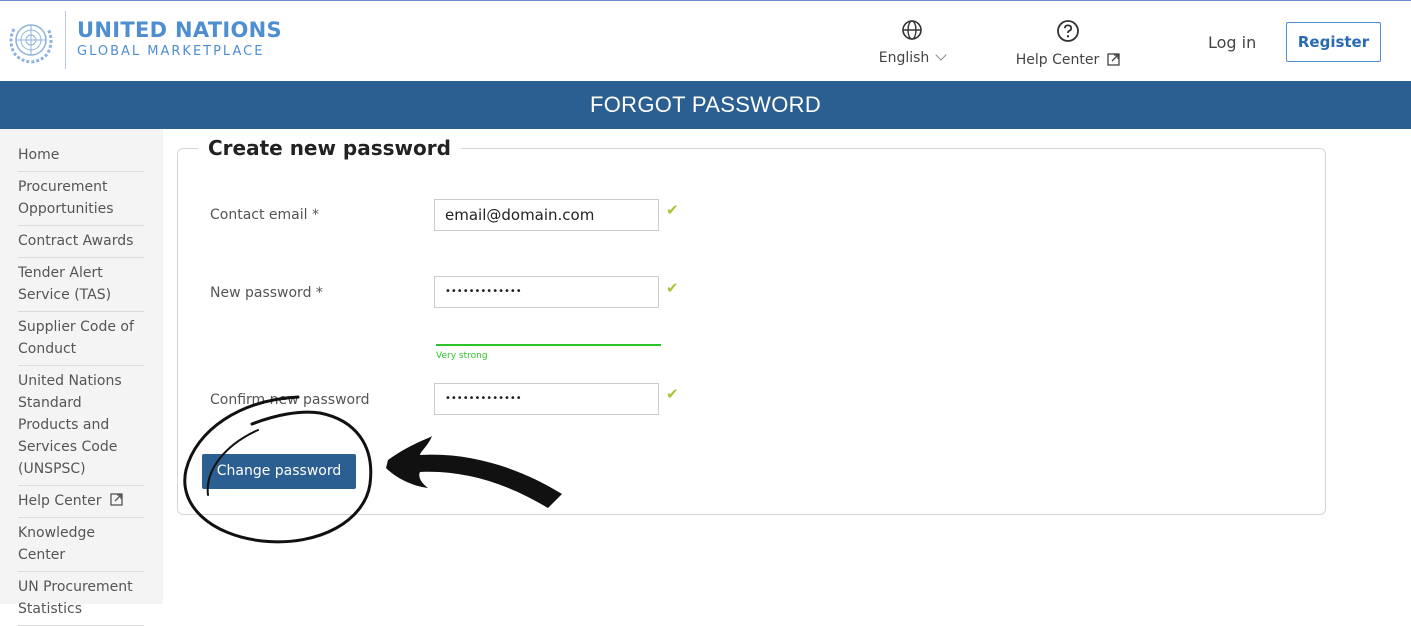 This screenshot has height=626, width=1411. I want to click on sidebar-item-help-center-label: Help Center, so click(60, 501).